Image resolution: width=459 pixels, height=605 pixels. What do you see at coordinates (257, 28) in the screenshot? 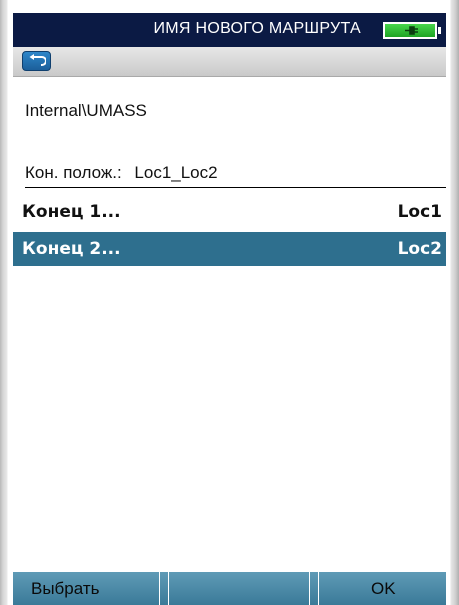
I see `window-title: ИМЯ НОВОГО МАРШРУТА` at bounding box center [257, 28].